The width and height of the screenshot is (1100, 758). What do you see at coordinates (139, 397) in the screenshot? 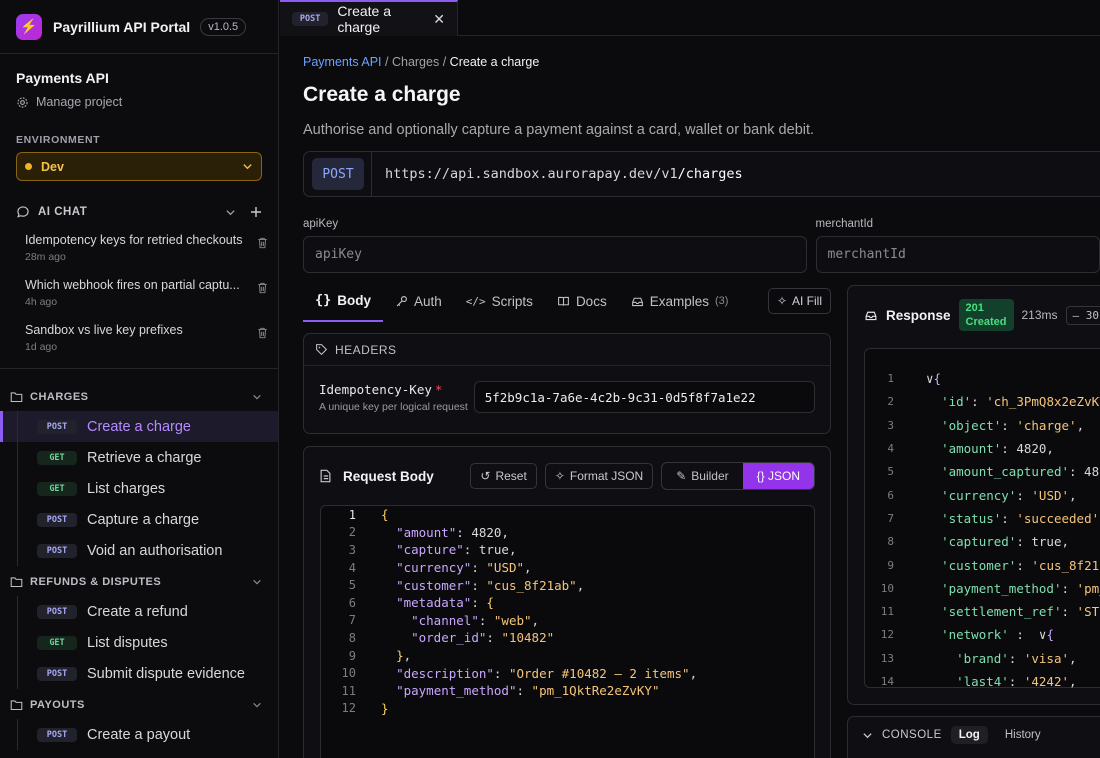
I see `group-header: CHARGES` at bounding box center [139, 397].